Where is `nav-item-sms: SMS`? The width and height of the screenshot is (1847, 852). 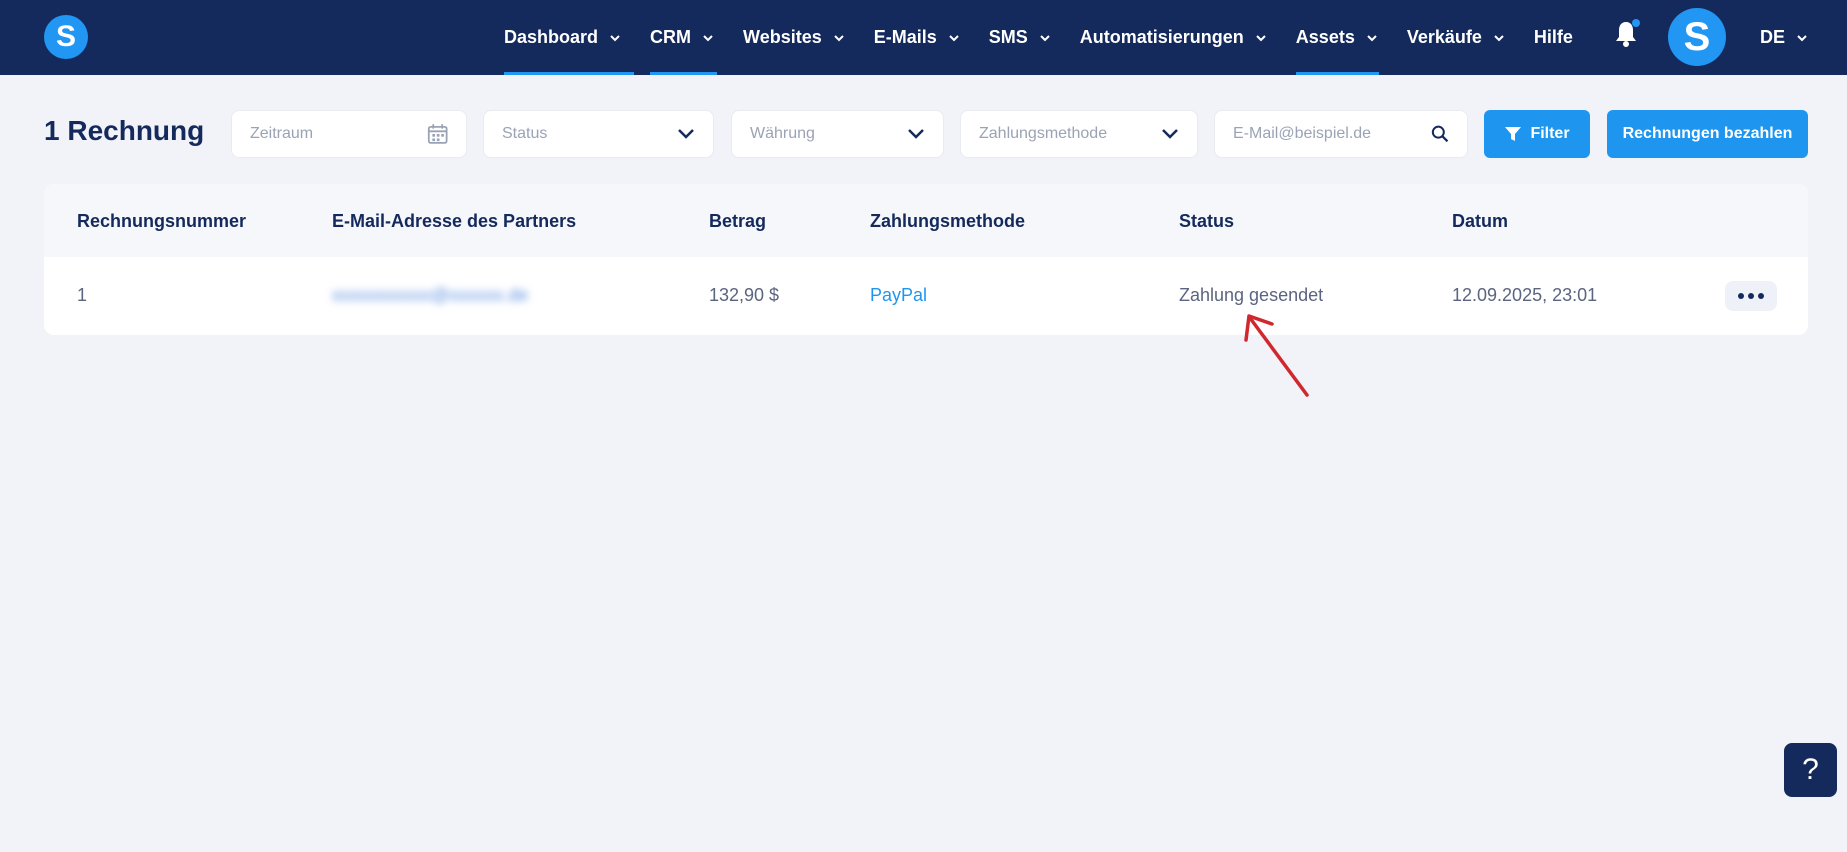 nav-item-sms: SMS is located at coordinates (1019, 37).